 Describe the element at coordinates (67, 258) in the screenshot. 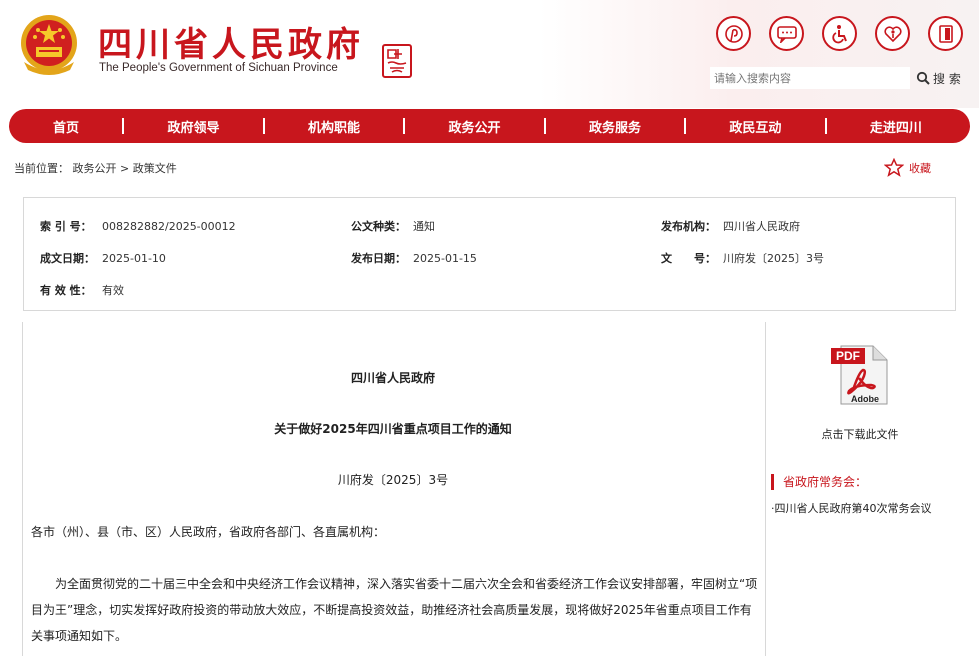

I see `meta-created-label: 成文日期：` at that location.